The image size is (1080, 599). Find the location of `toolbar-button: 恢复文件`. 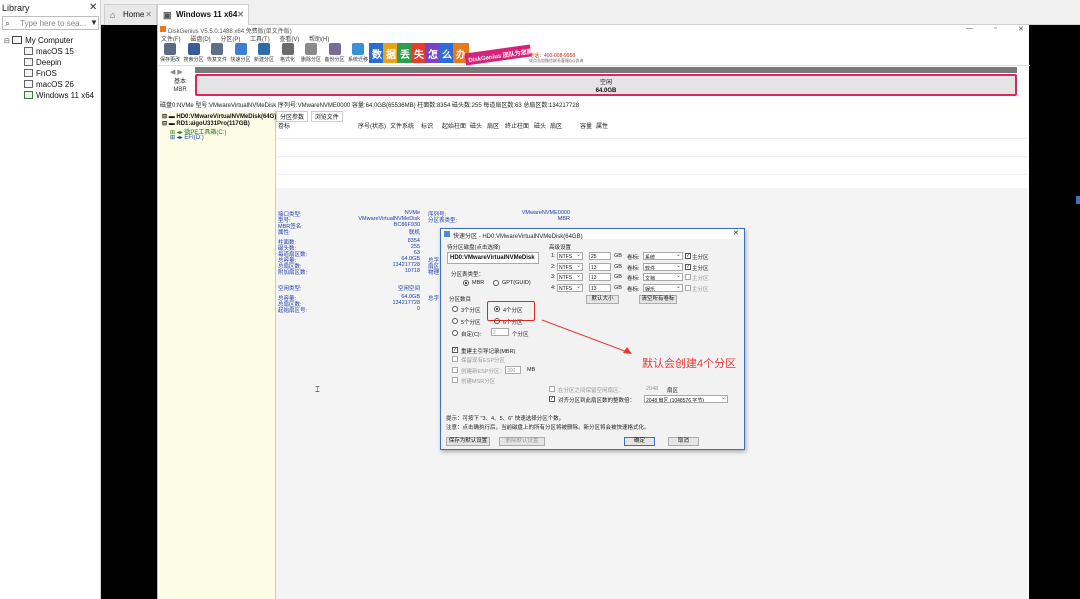

toolbar-button: 恢复文件 is located at coordinates (217, 53).